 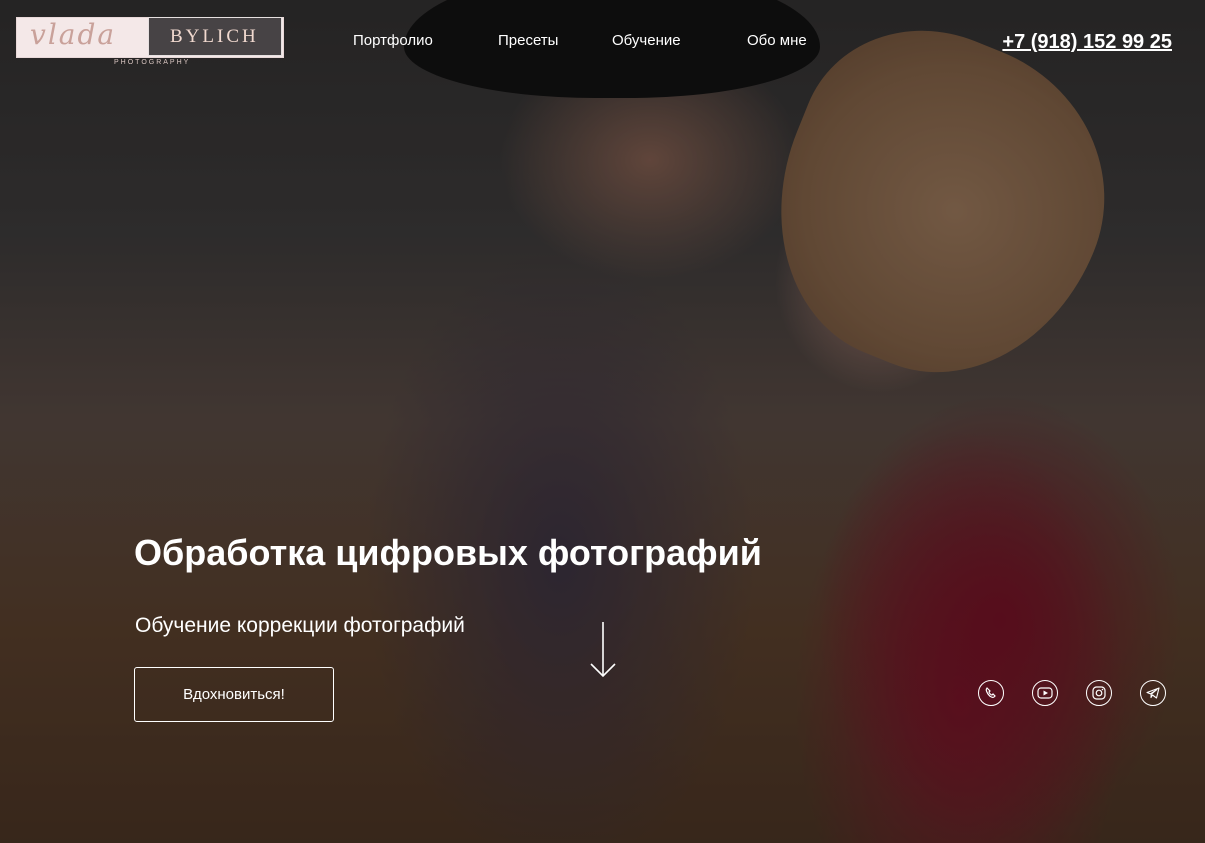 What do you see at coordinates (73, 34) in the screenshot?
I see `logo-script-text: vlada` at bounding box center [73, 34].